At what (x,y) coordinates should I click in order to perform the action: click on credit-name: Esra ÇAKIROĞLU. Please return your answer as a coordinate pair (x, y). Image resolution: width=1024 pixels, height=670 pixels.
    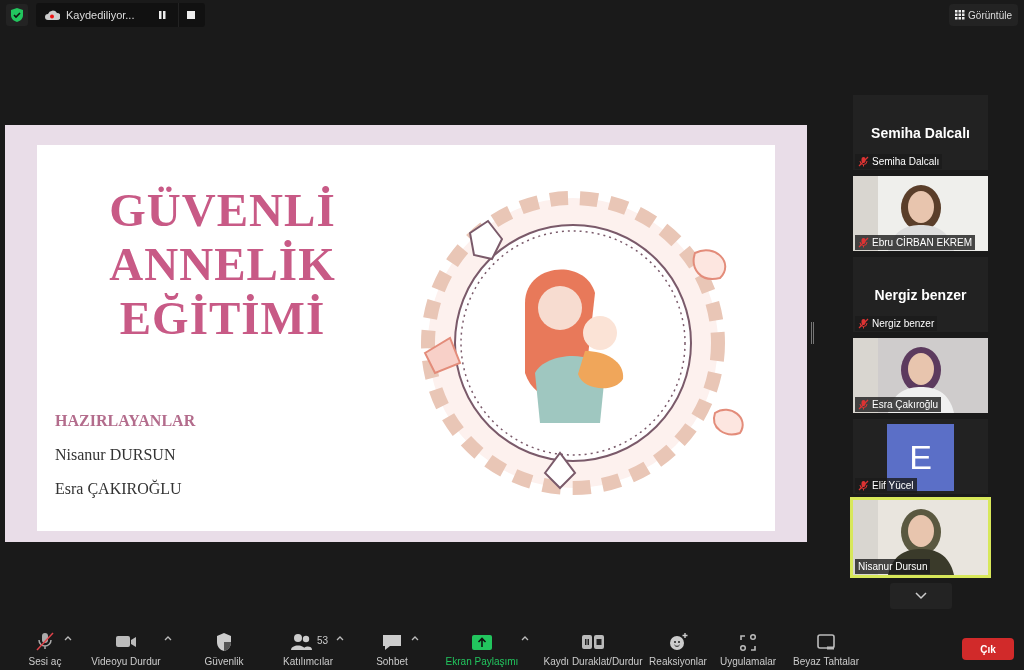
    Looking at the image, I should click on (119, 489).